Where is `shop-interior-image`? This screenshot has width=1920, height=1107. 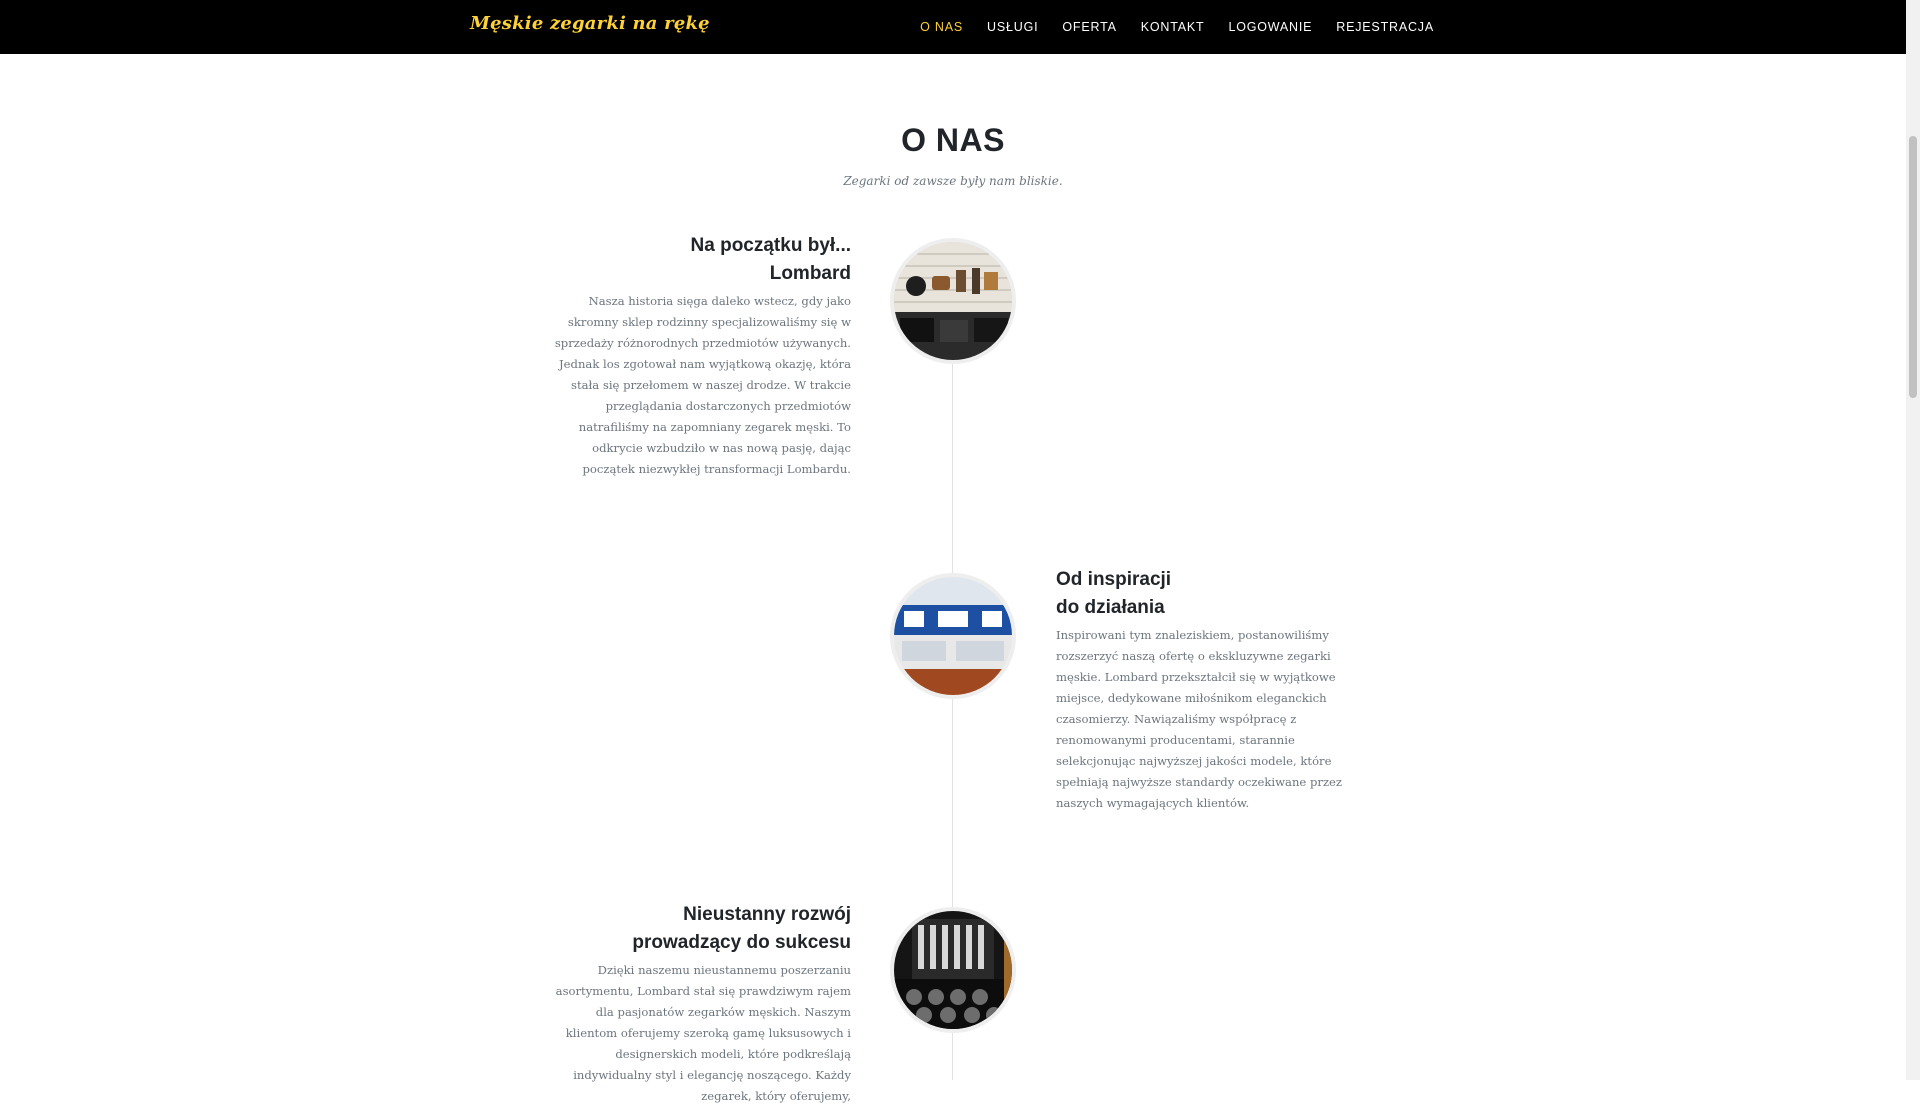 shop-interior-image is located at coordinates (953, 301).